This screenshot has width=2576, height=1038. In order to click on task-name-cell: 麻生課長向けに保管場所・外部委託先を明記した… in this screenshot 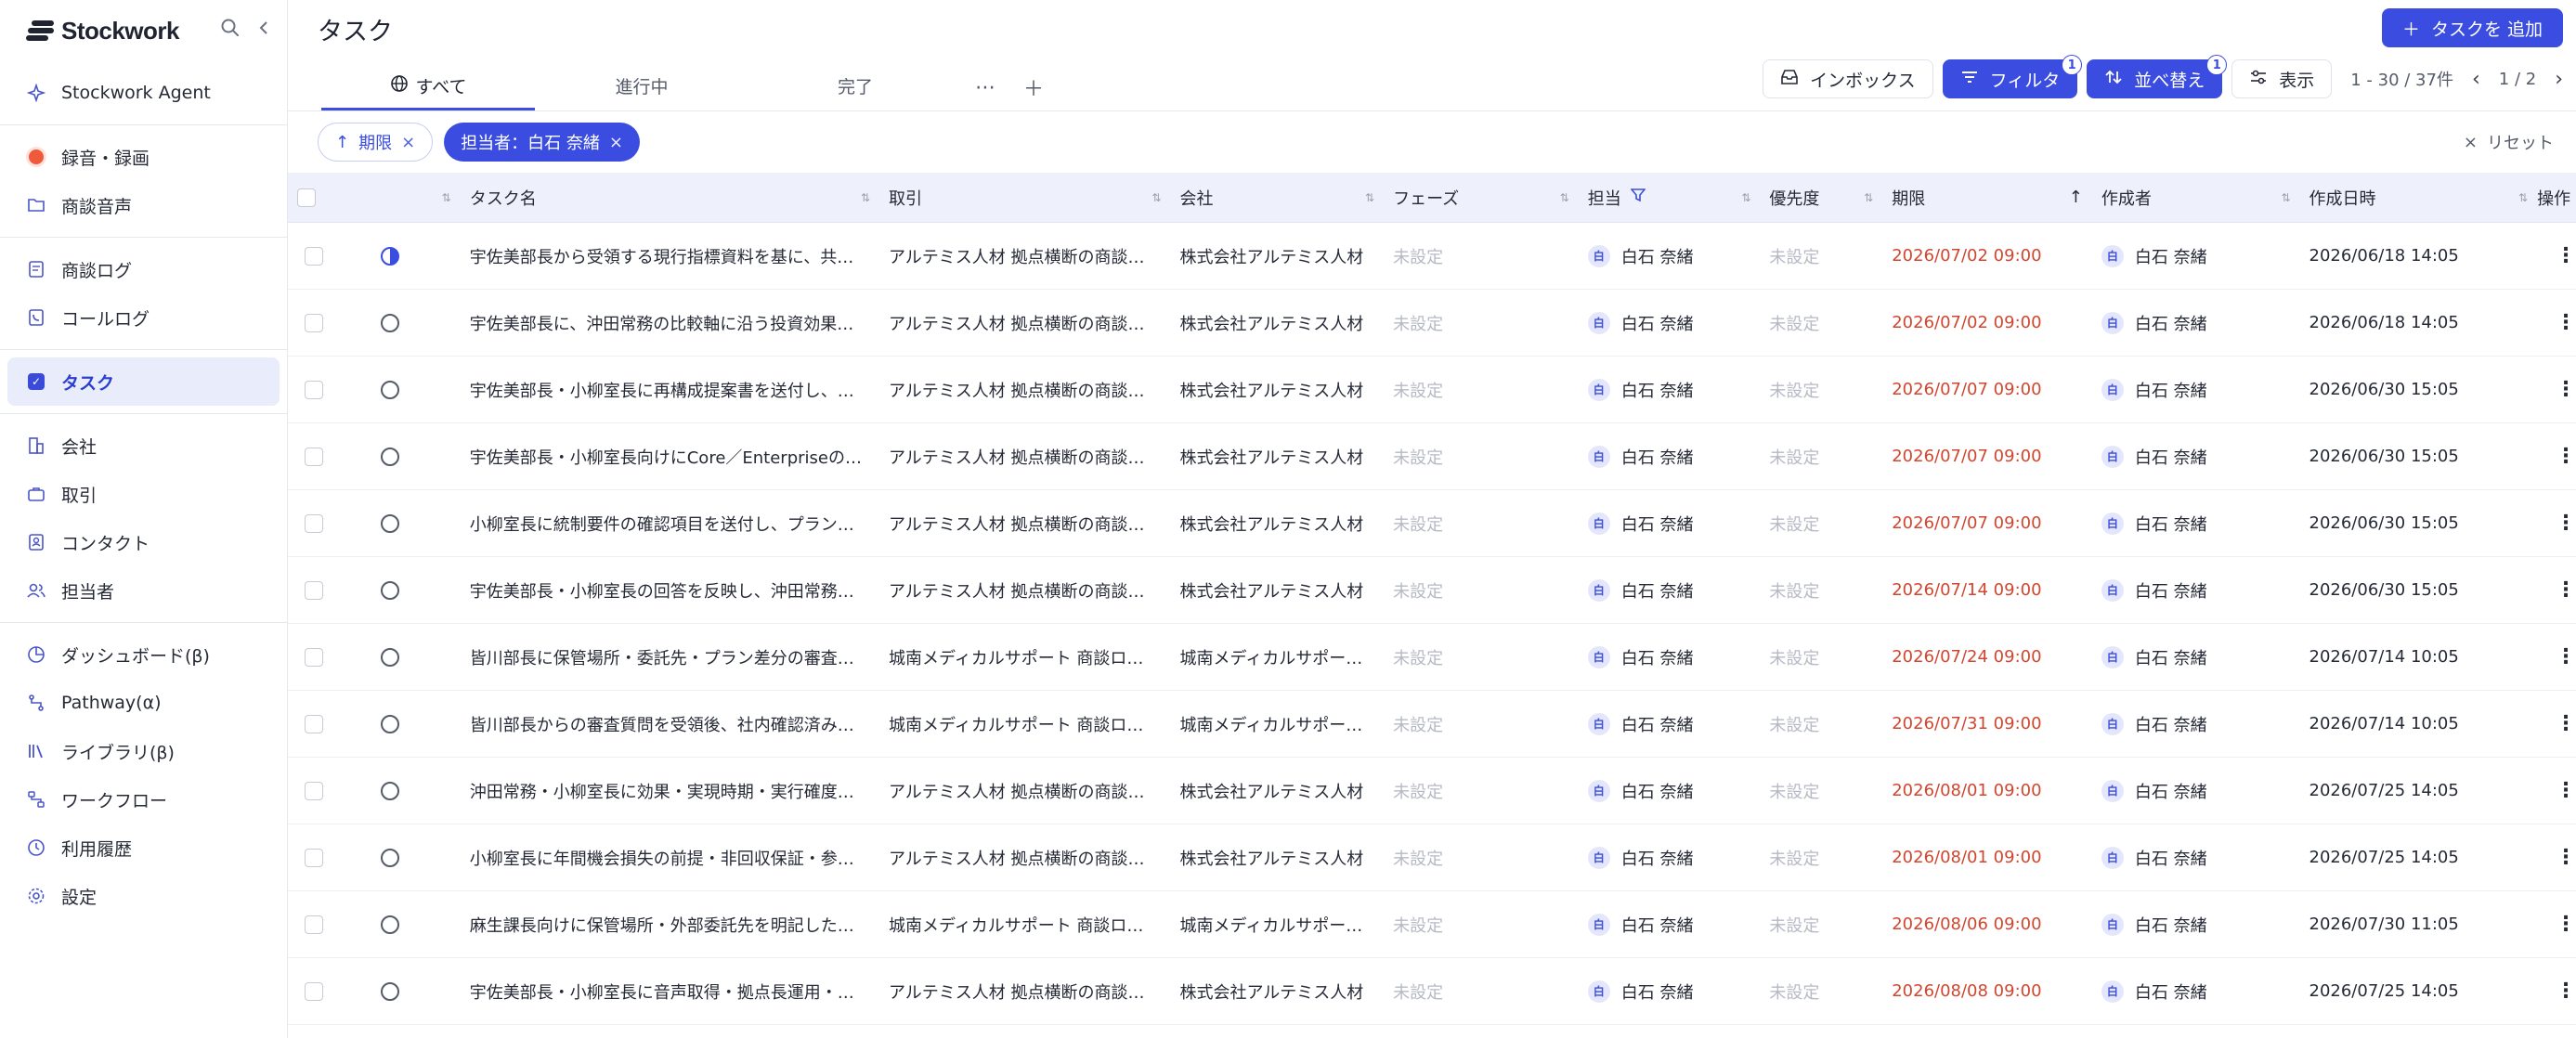, I will do `click(670, 924)`.